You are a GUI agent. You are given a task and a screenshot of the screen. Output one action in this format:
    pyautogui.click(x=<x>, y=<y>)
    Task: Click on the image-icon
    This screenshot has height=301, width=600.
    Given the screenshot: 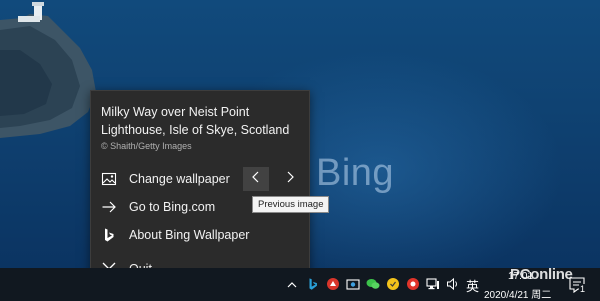 What is the action you would take?
    pyautogui.click(x=109, y=179)
    